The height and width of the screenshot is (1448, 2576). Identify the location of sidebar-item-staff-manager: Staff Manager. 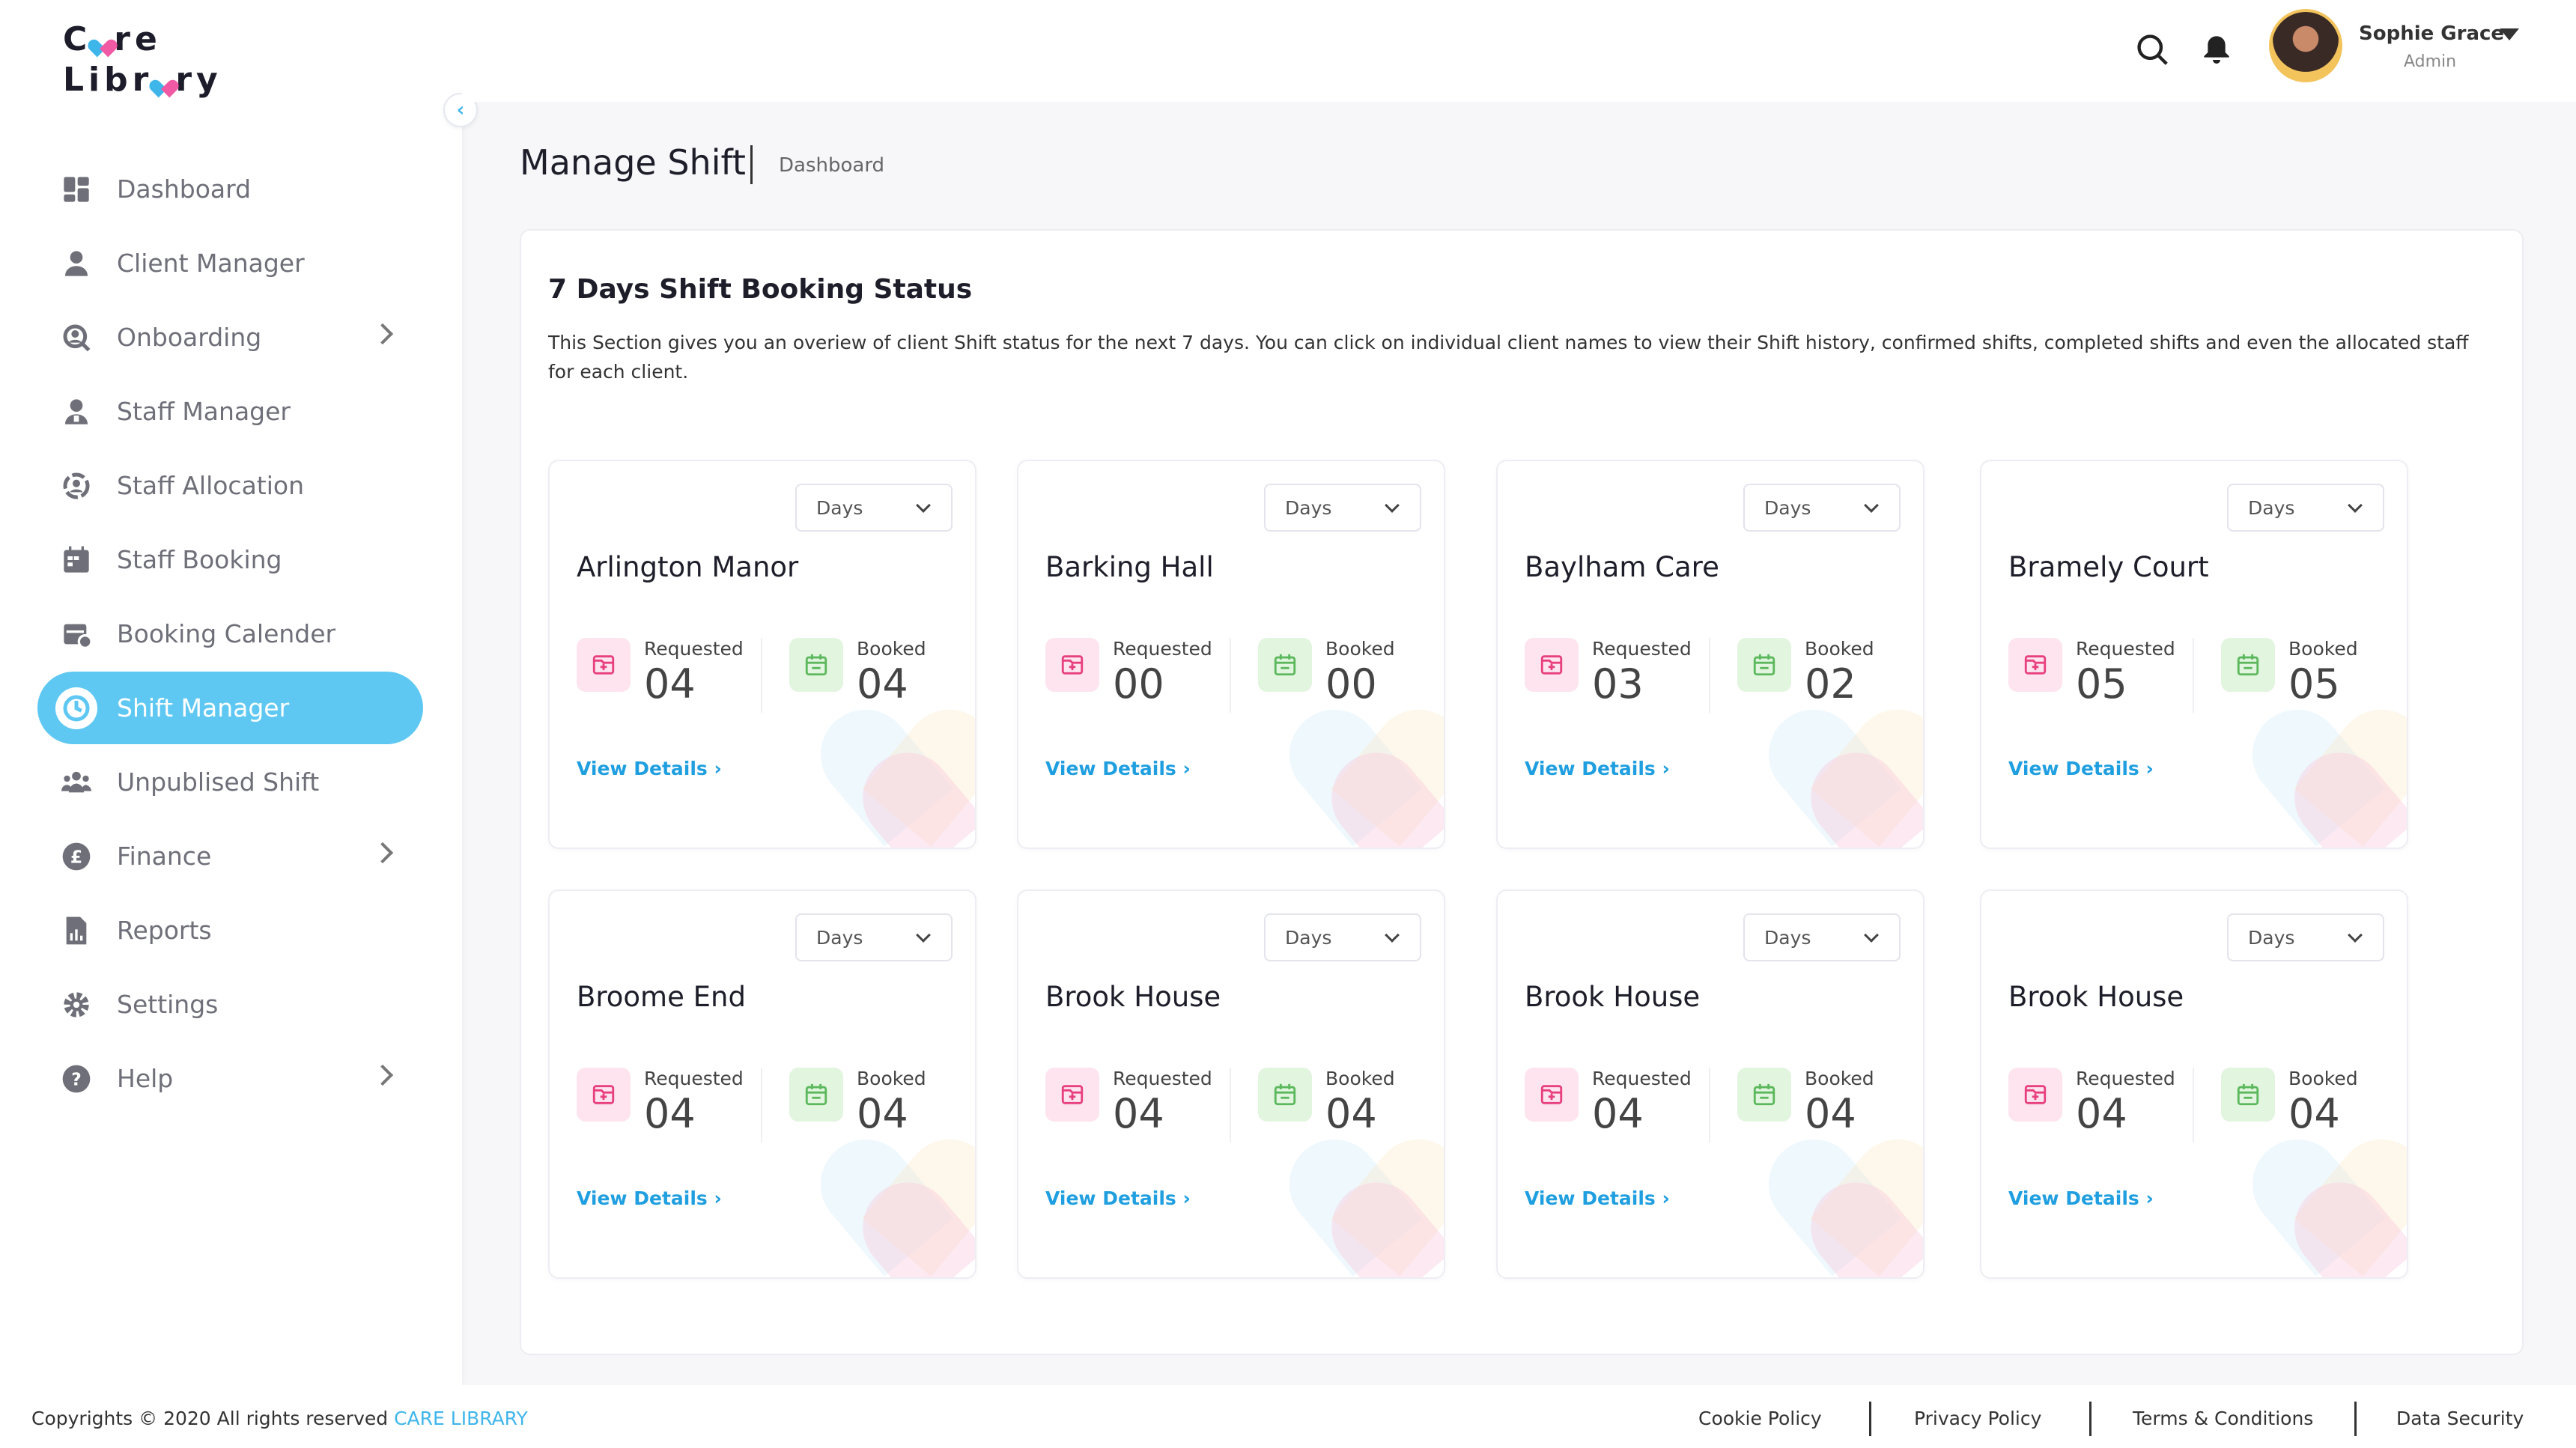
(230, 412).